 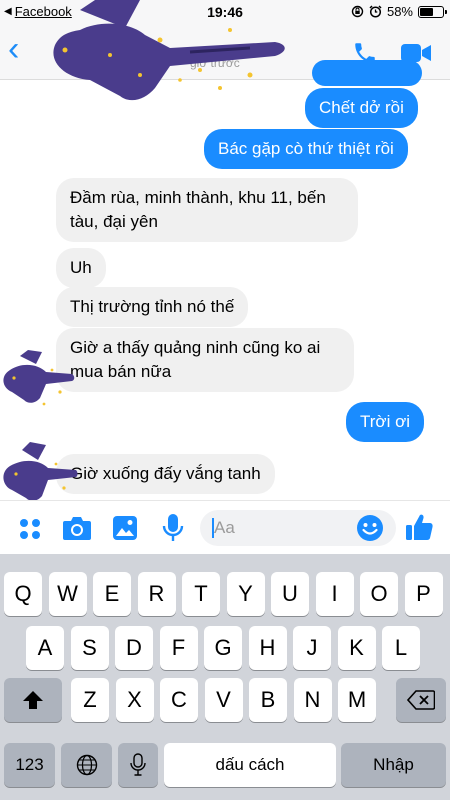 I want to click on text-caret, so click(x=213, y=528).